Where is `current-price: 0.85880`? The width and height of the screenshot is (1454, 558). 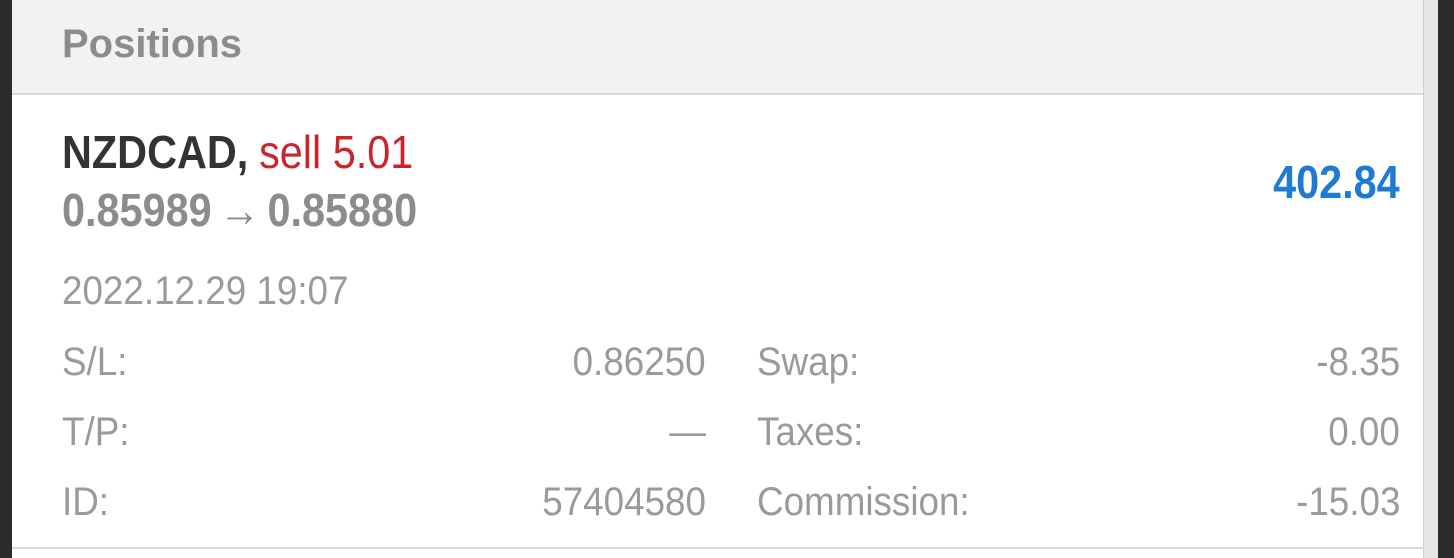 current-price: 0.85880 is located at coordinates (342, 210).